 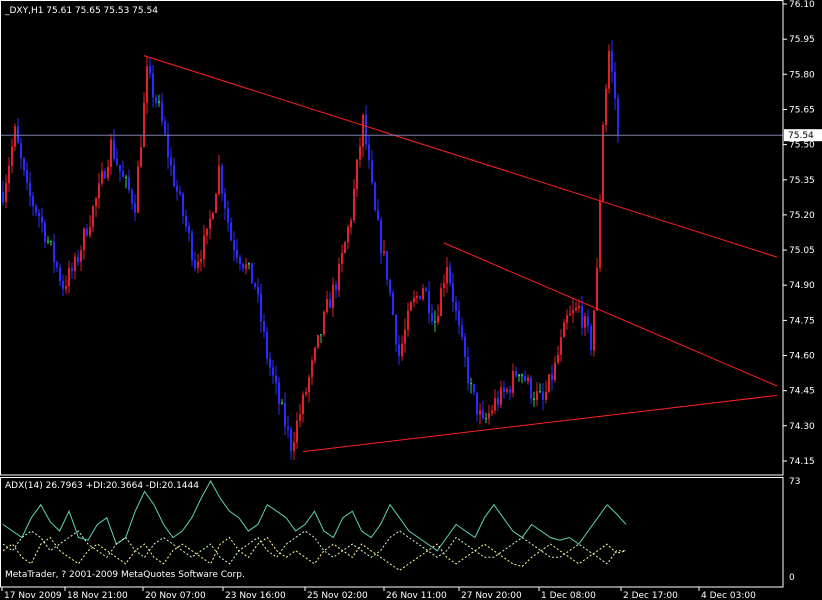 I want to click on price-tick-label: 75.35, so click(x=802, y=181).